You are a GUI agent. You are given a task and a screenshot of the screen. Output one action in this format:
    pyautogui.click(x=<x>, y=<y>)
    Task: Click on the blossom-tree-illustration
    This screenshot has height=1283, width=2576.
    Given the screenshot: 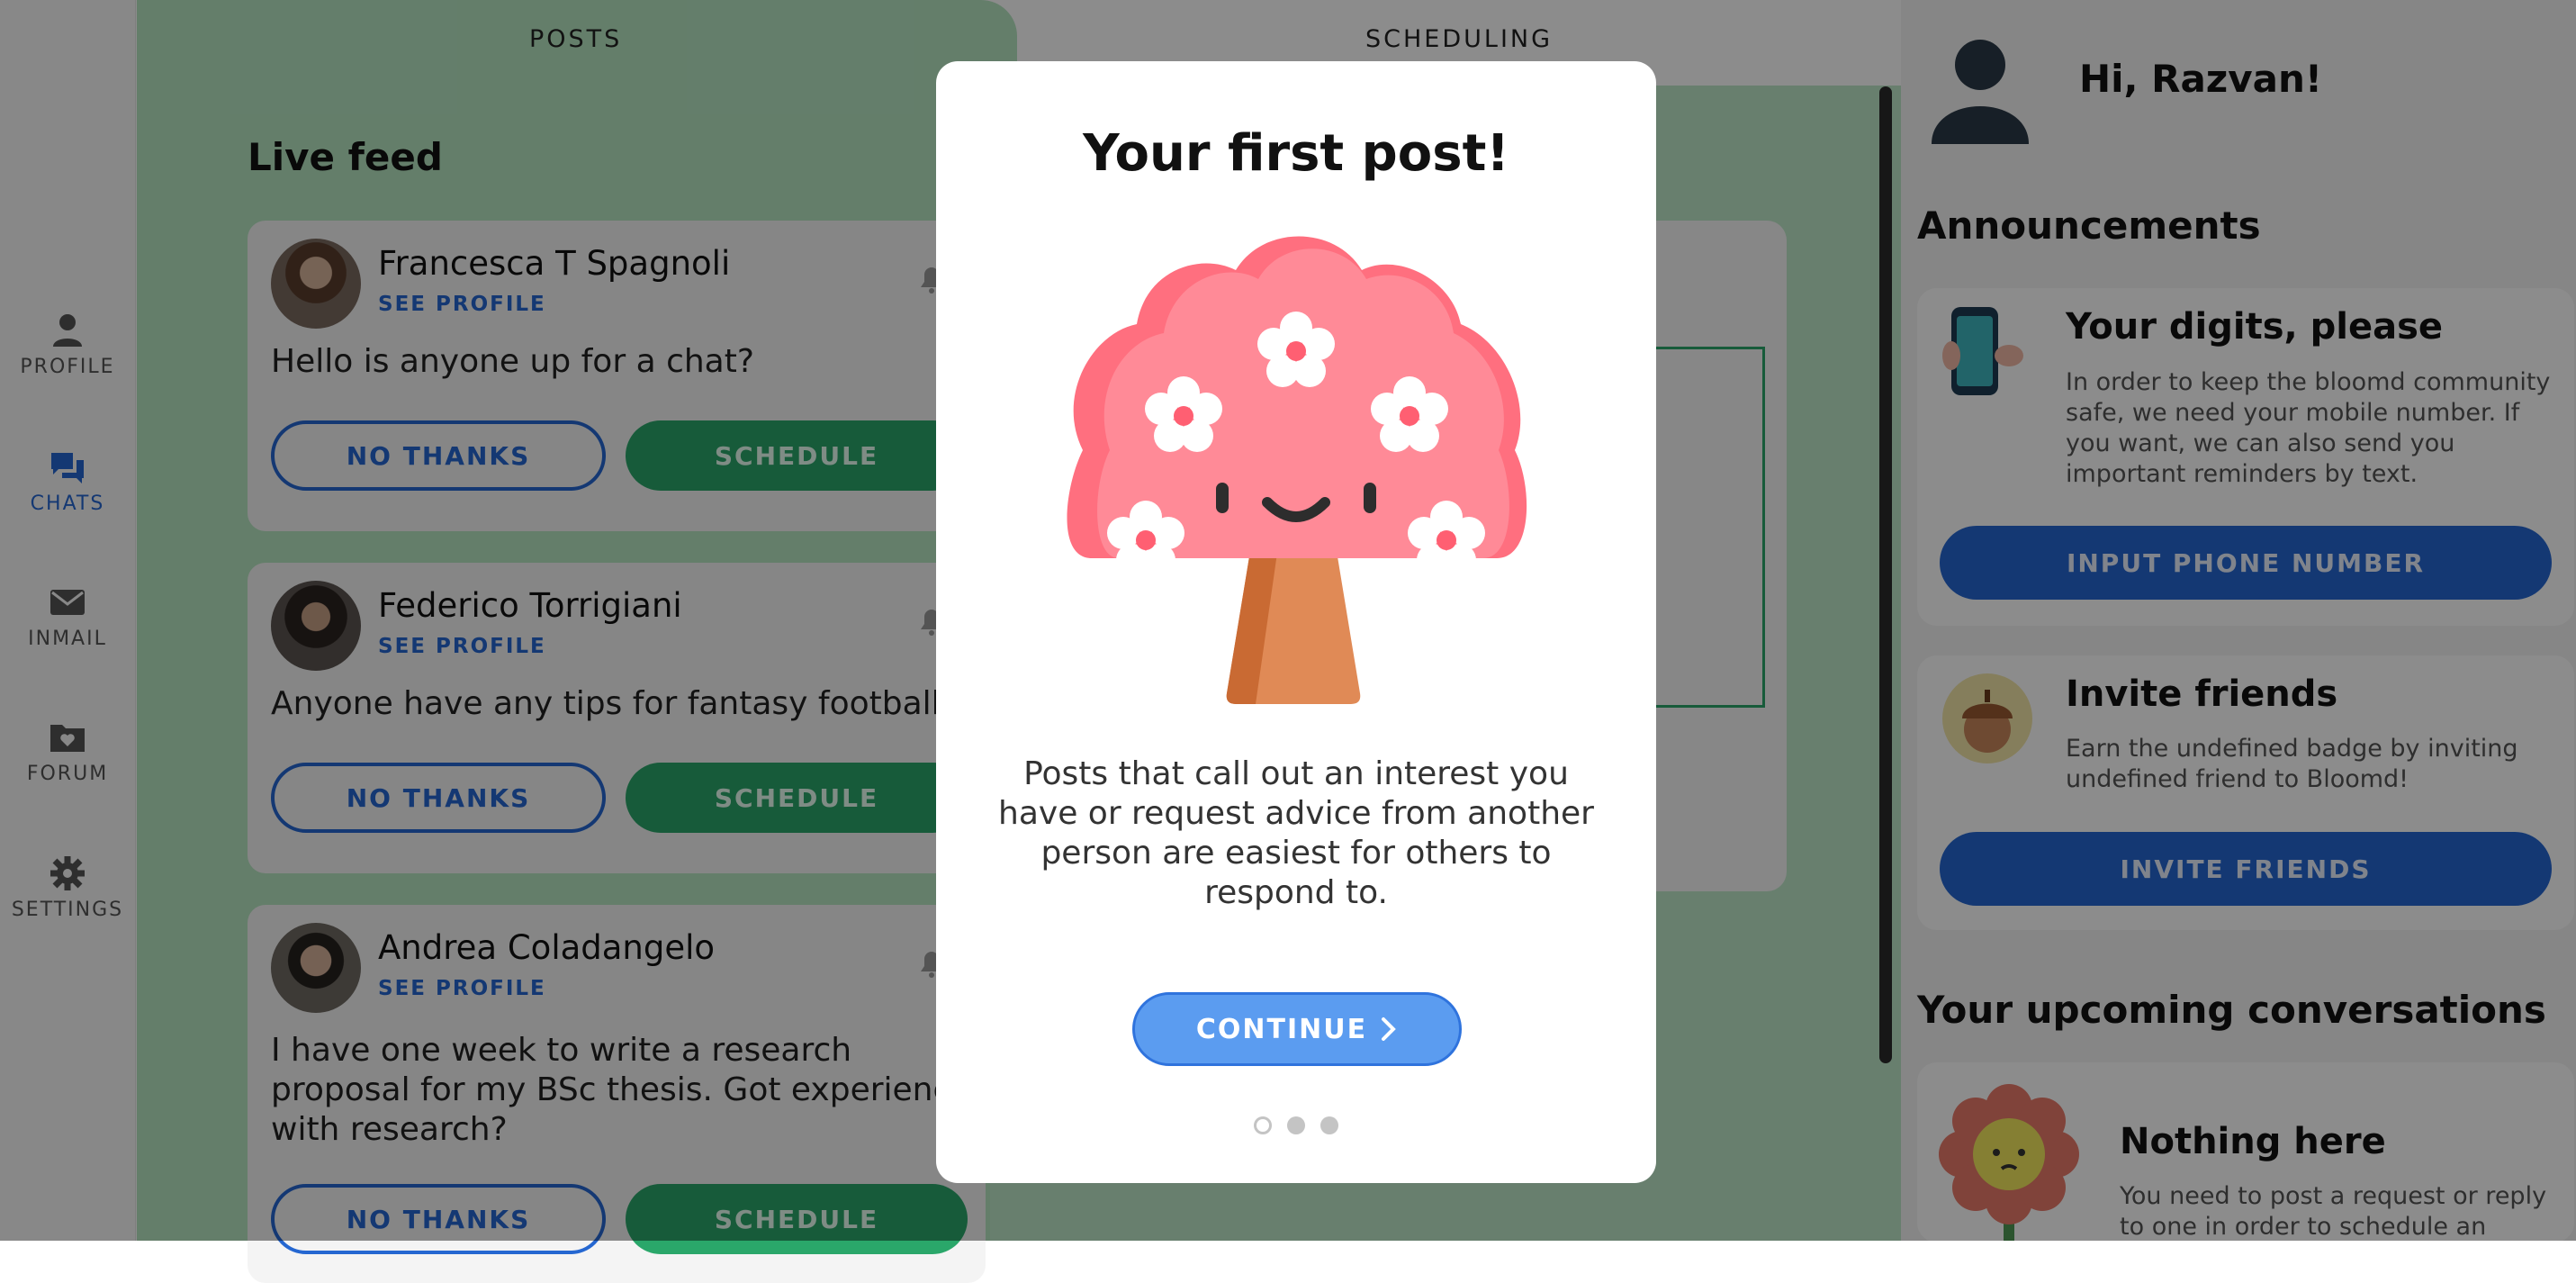 What is the action you would take?
    pyautogui.click(x=1297, y=470)
    